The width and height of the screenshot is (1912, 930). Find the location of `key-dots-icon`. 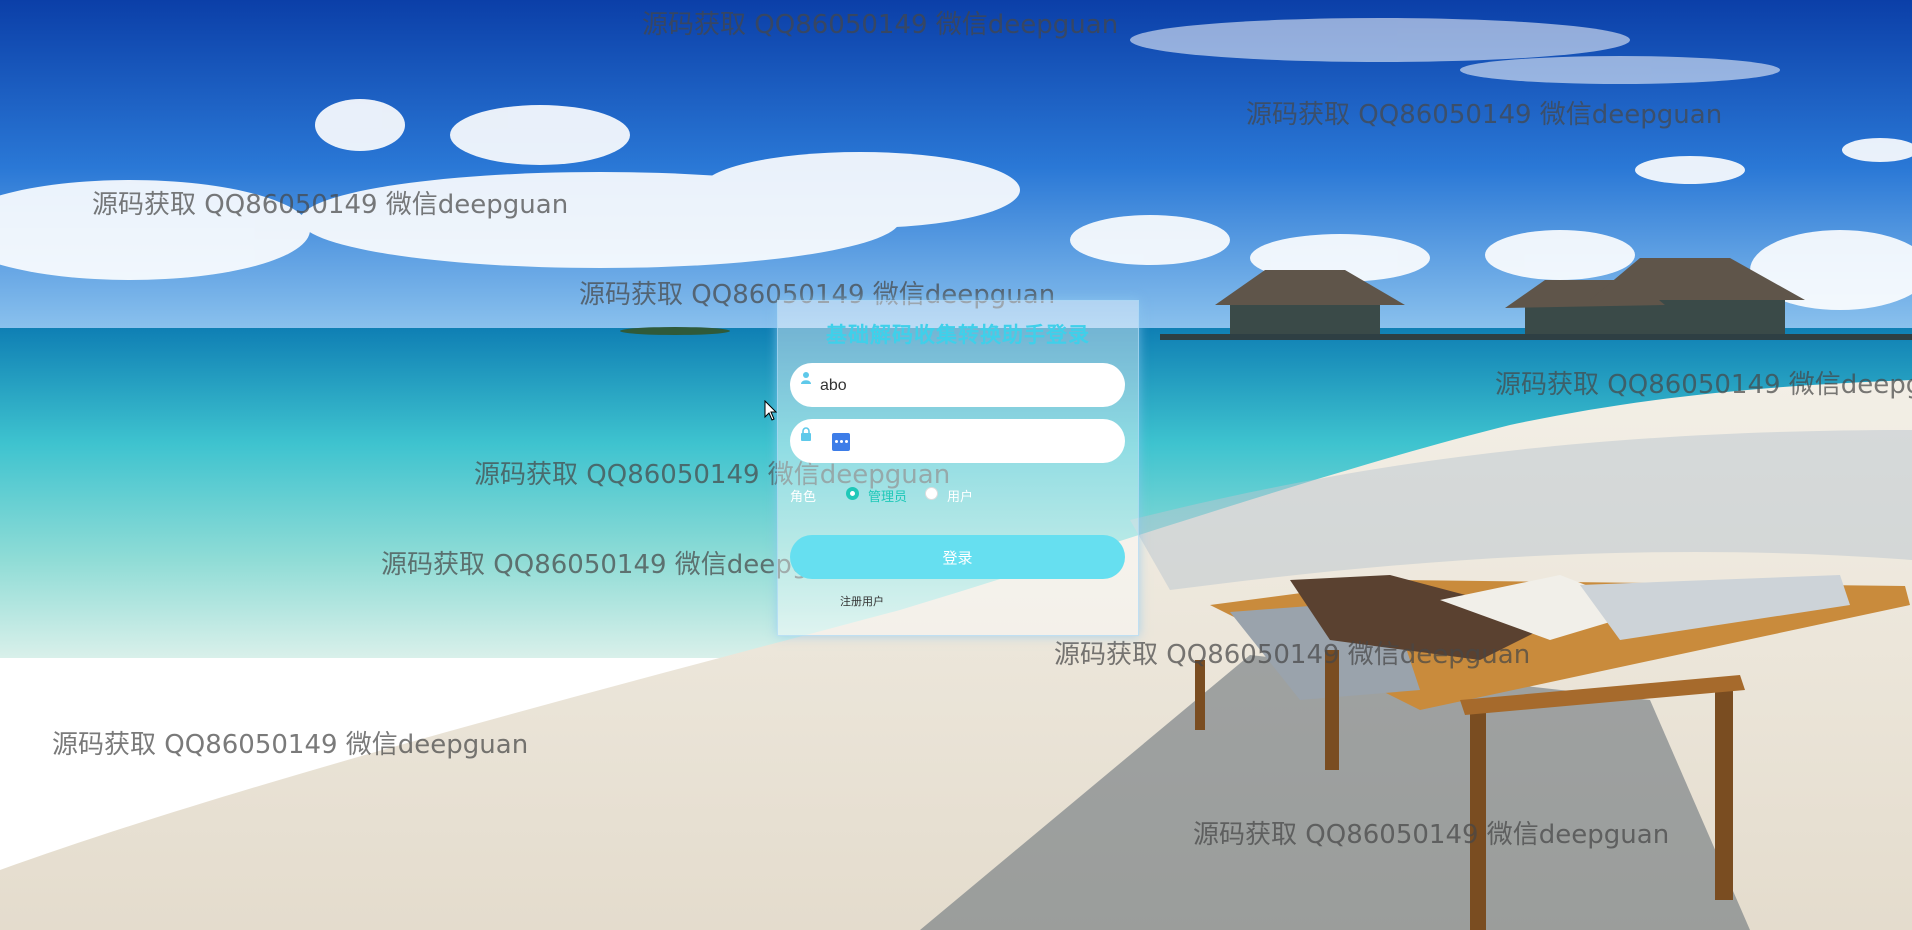

key-dots-icon is located at coordinates (841, 442).